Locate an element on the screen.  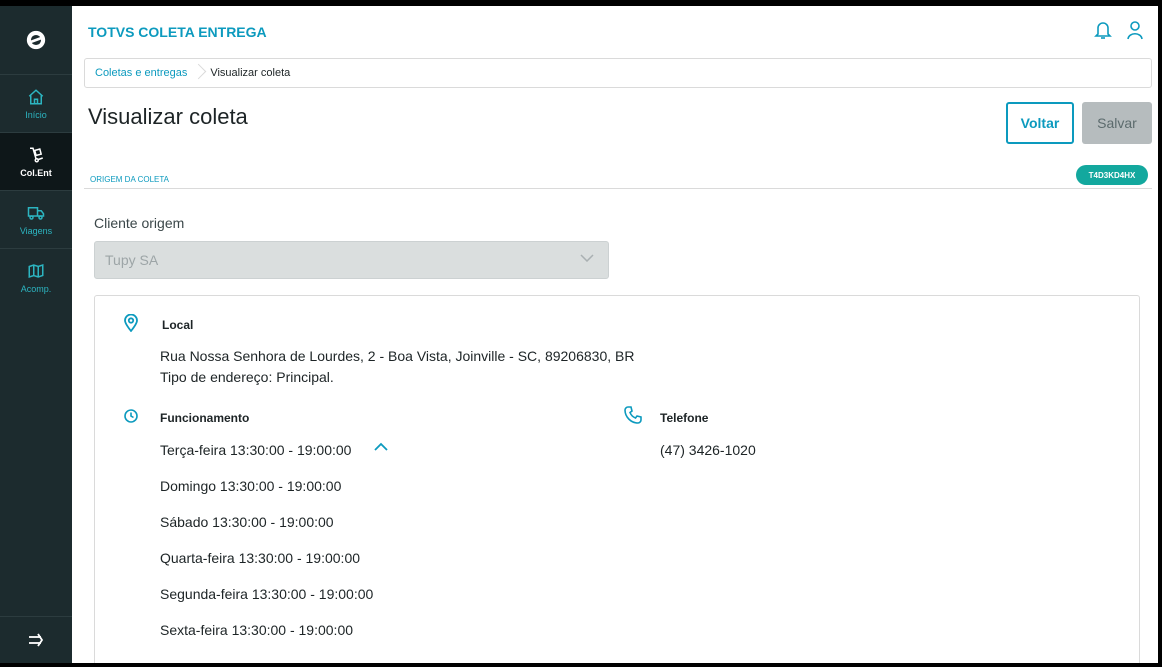
back-button: Voltar is located at coordinates (1040, 123).